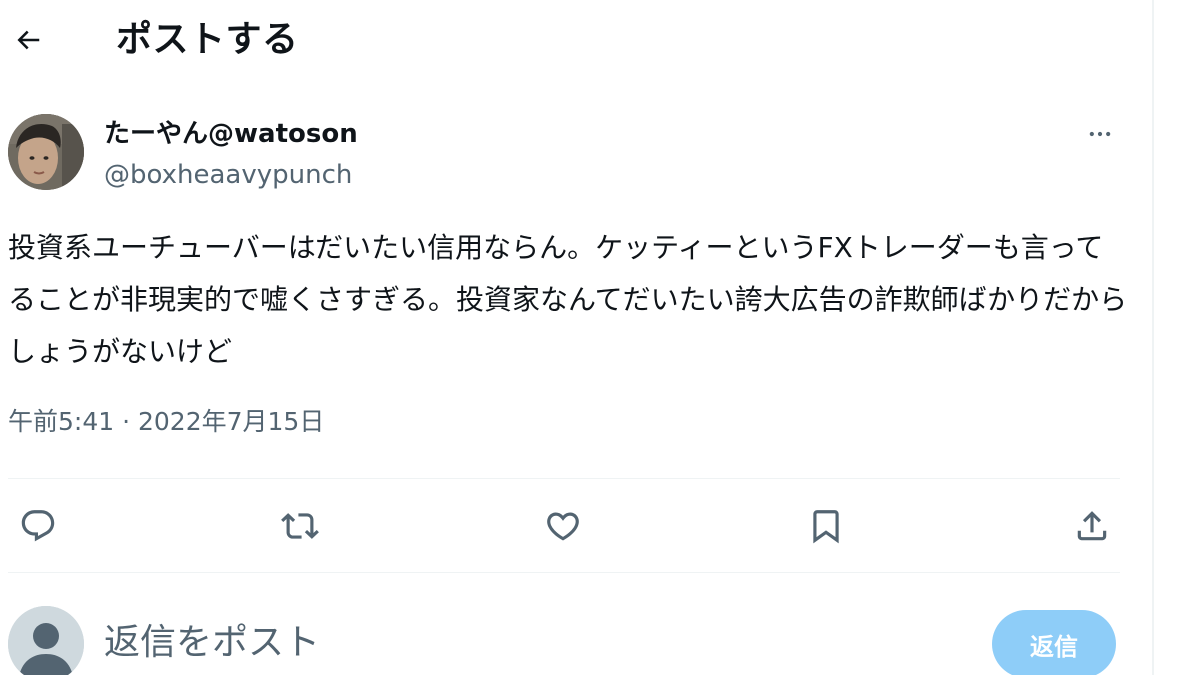  I want to click on column-border, so click(1153, 337).